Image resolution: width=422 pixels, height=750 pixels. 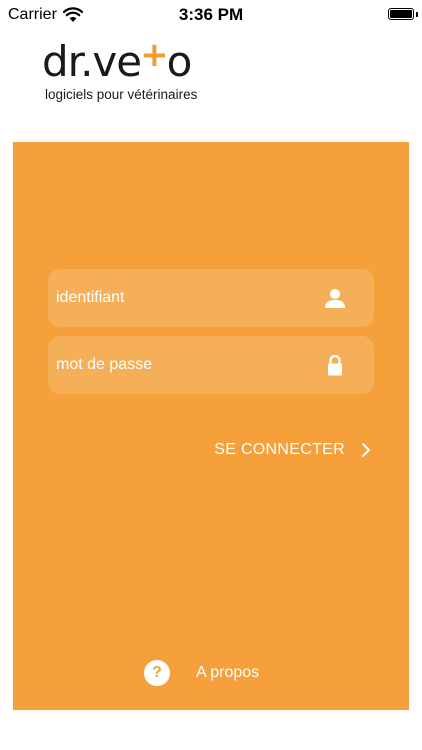 I want to click on password-field-container, so click(x=211, y=365).